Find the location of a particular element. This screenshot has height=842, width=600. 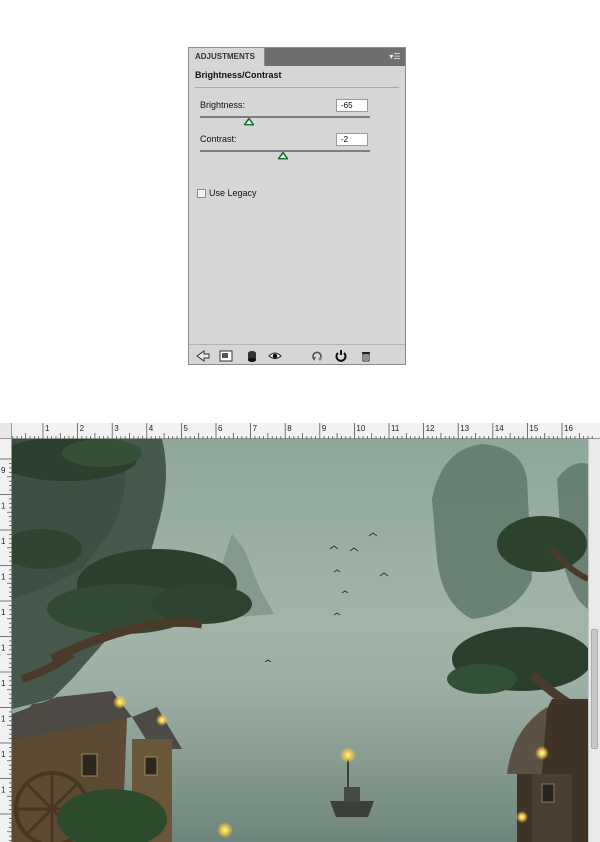

reset-icon is located at coordinates (341, 355).